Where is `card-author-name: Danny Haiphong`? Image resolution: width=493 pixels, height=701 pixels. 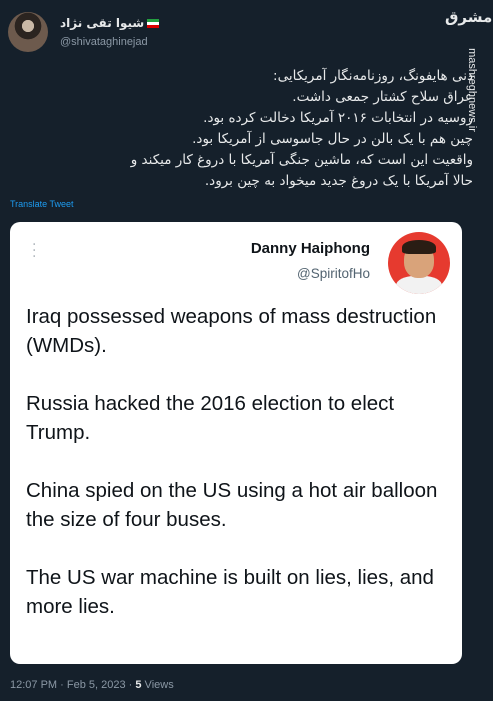
card-author-name: Danny Haiphong is located at coordinates (310, 248).